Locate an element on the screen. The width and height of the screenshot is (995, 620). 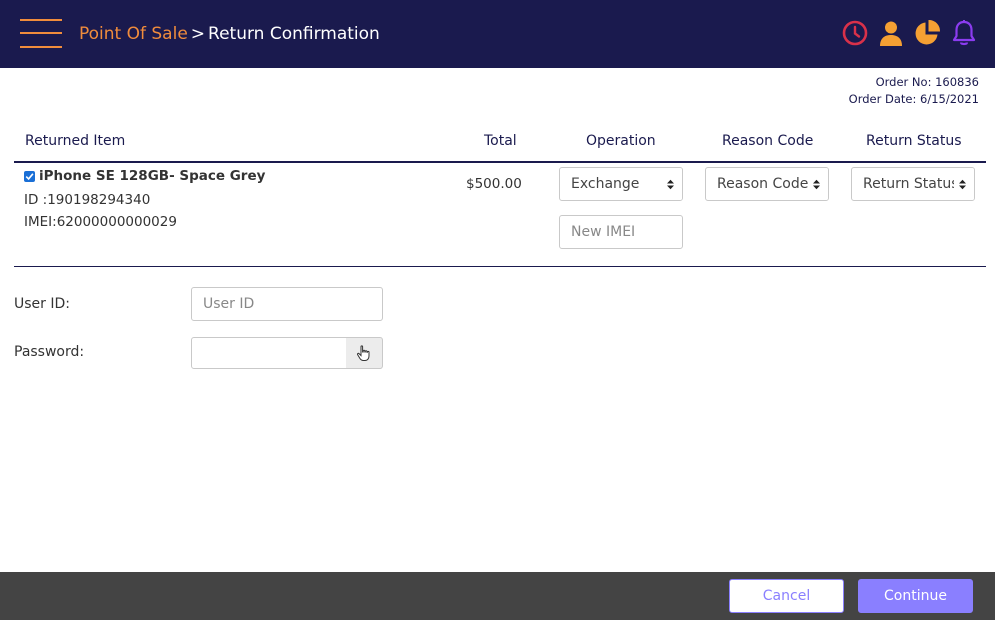
continue-button: Continue is located at coordinates (915, 596).